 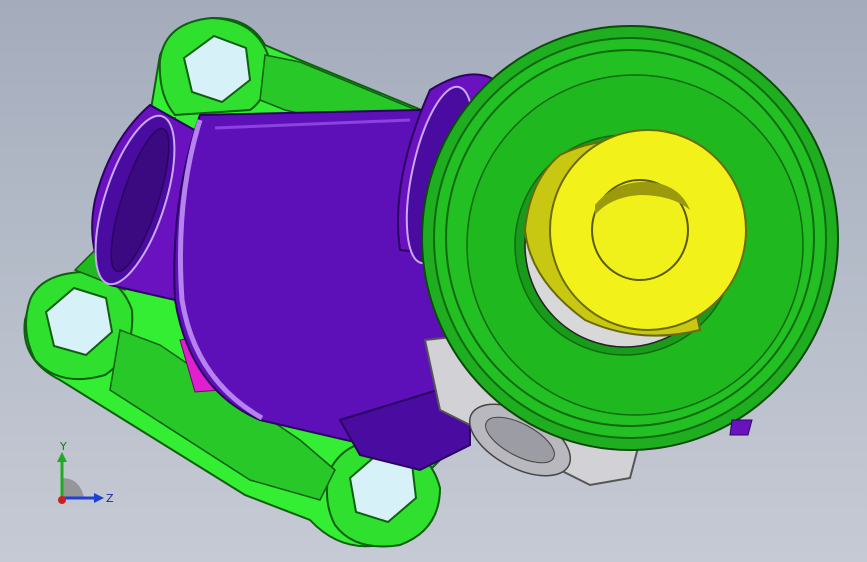 What do you see at coordinates (85, 478) in the screenshot?
I see `coordinate-triad: Y Z` at bounding box center [85, 478].